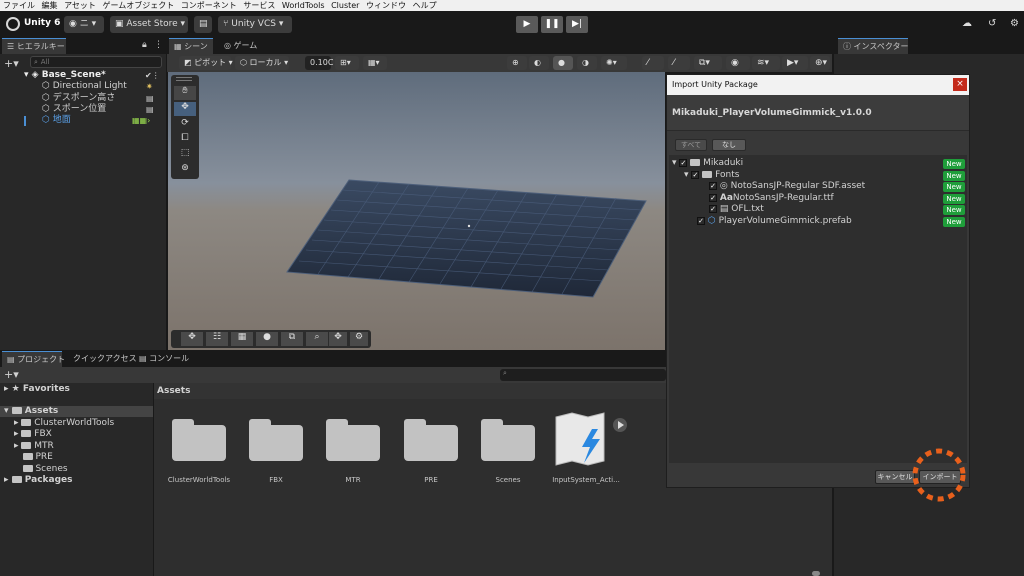  What do you see at coordinates (185, 109) in the screenshot?
I see `move-tool-icon: ✥` at bounding box center [185, 109].